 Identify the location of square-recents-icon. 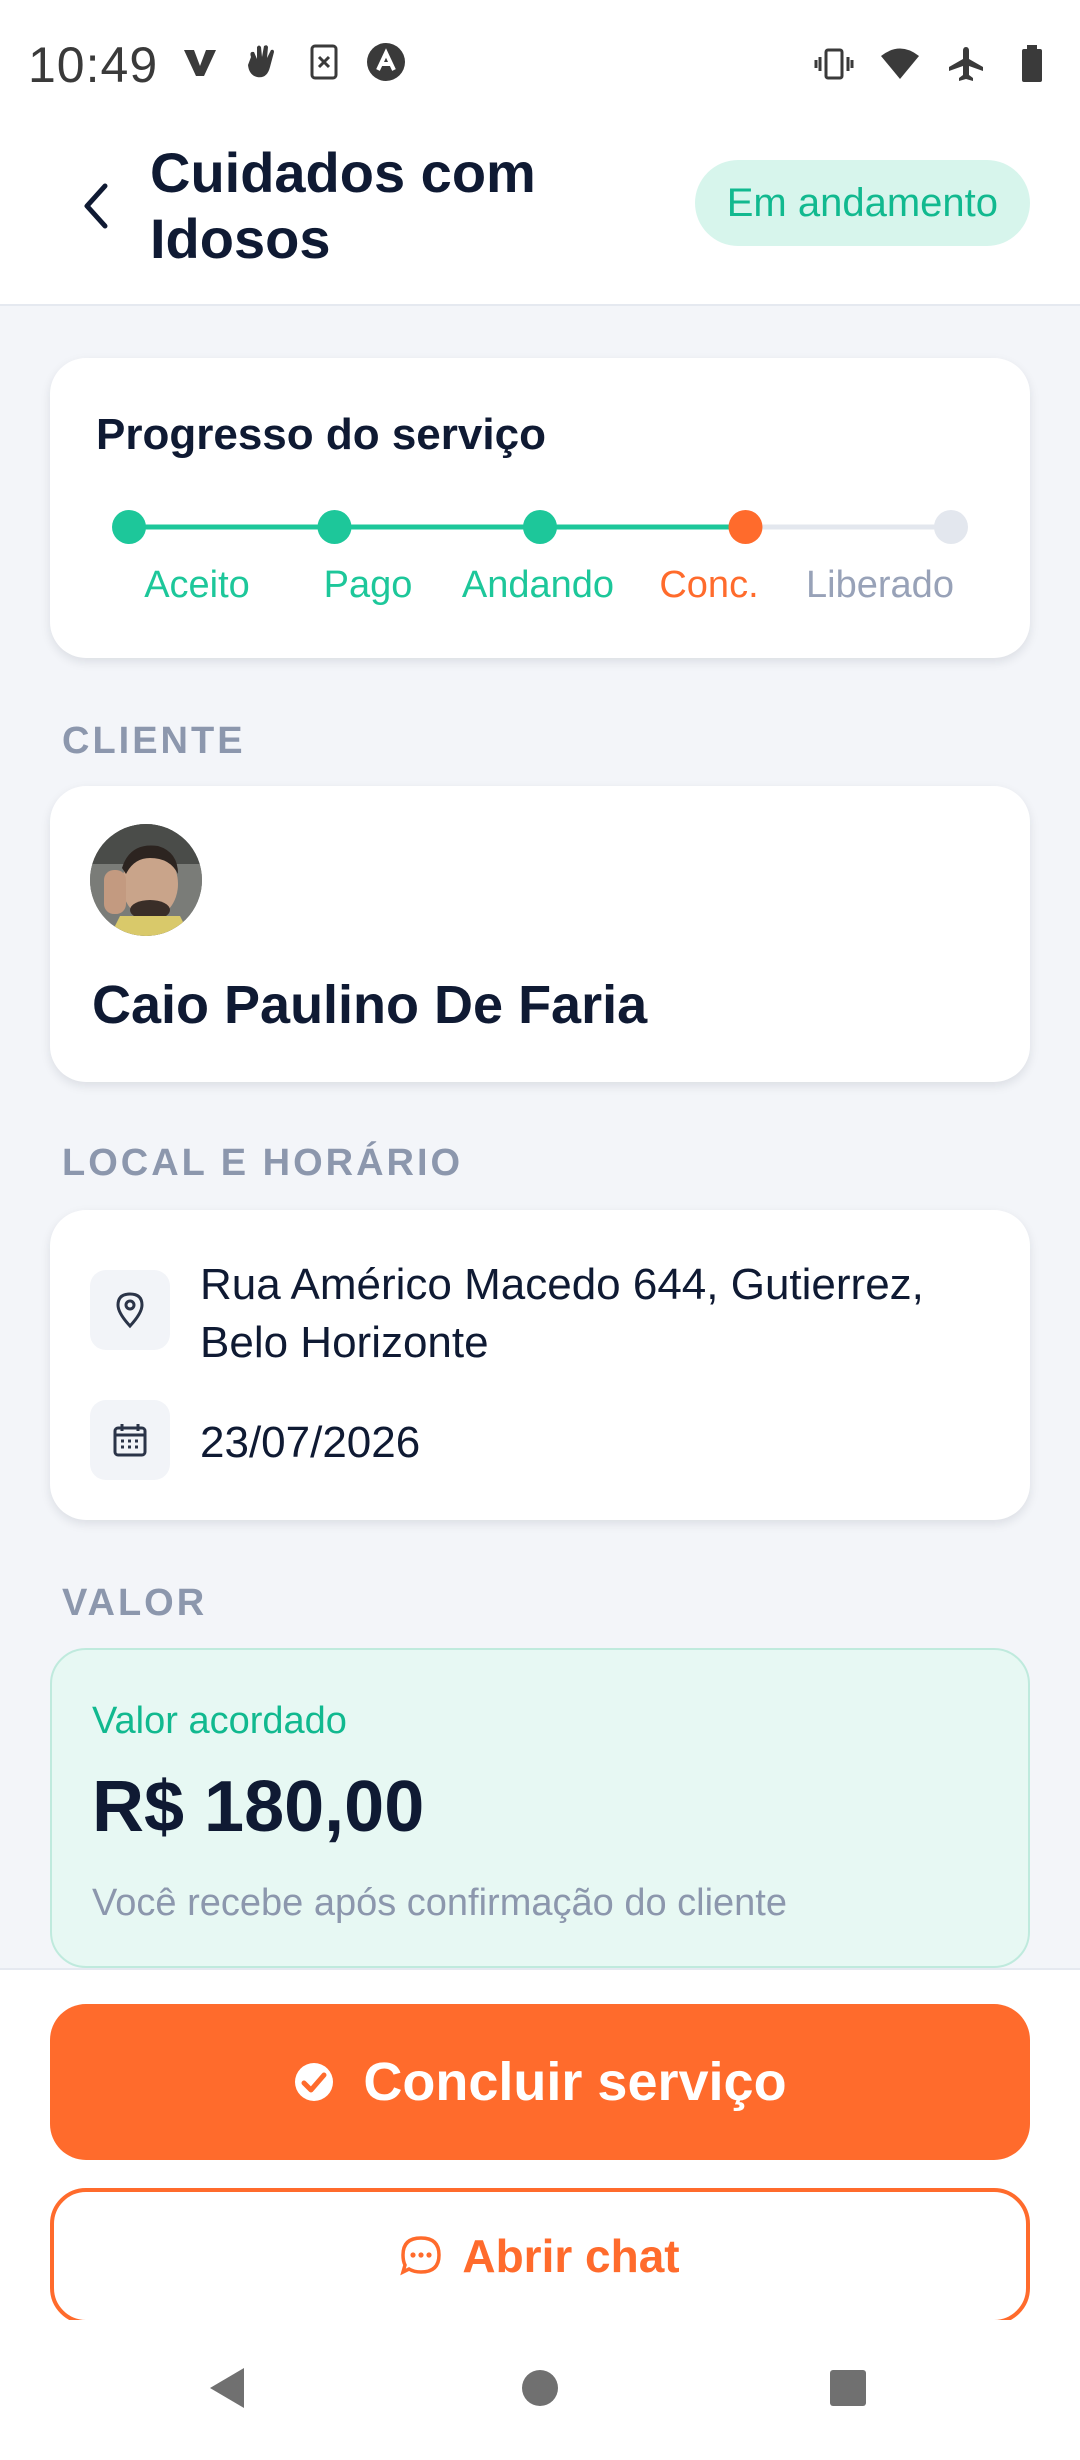
(848, 2388).